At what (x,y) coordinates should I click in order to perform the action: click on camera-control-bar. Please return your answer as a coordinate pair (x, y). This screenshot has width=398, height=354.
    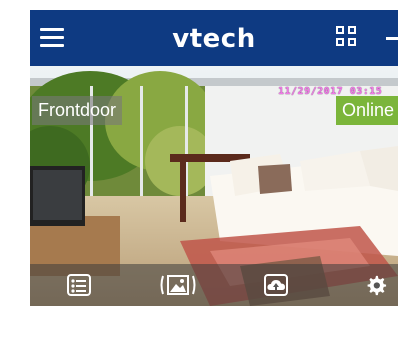
    Looking at the image, I should click on (214, 285).